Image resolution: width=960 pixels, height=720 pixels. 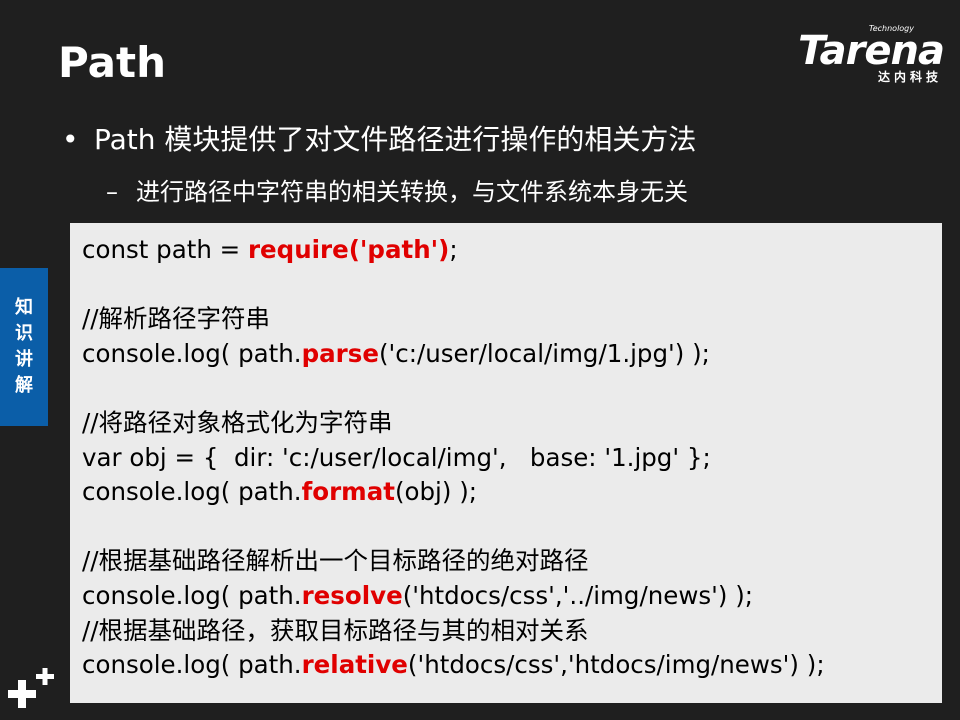 I want to click on side-tab-char: 知, so click(x=24, y=307).